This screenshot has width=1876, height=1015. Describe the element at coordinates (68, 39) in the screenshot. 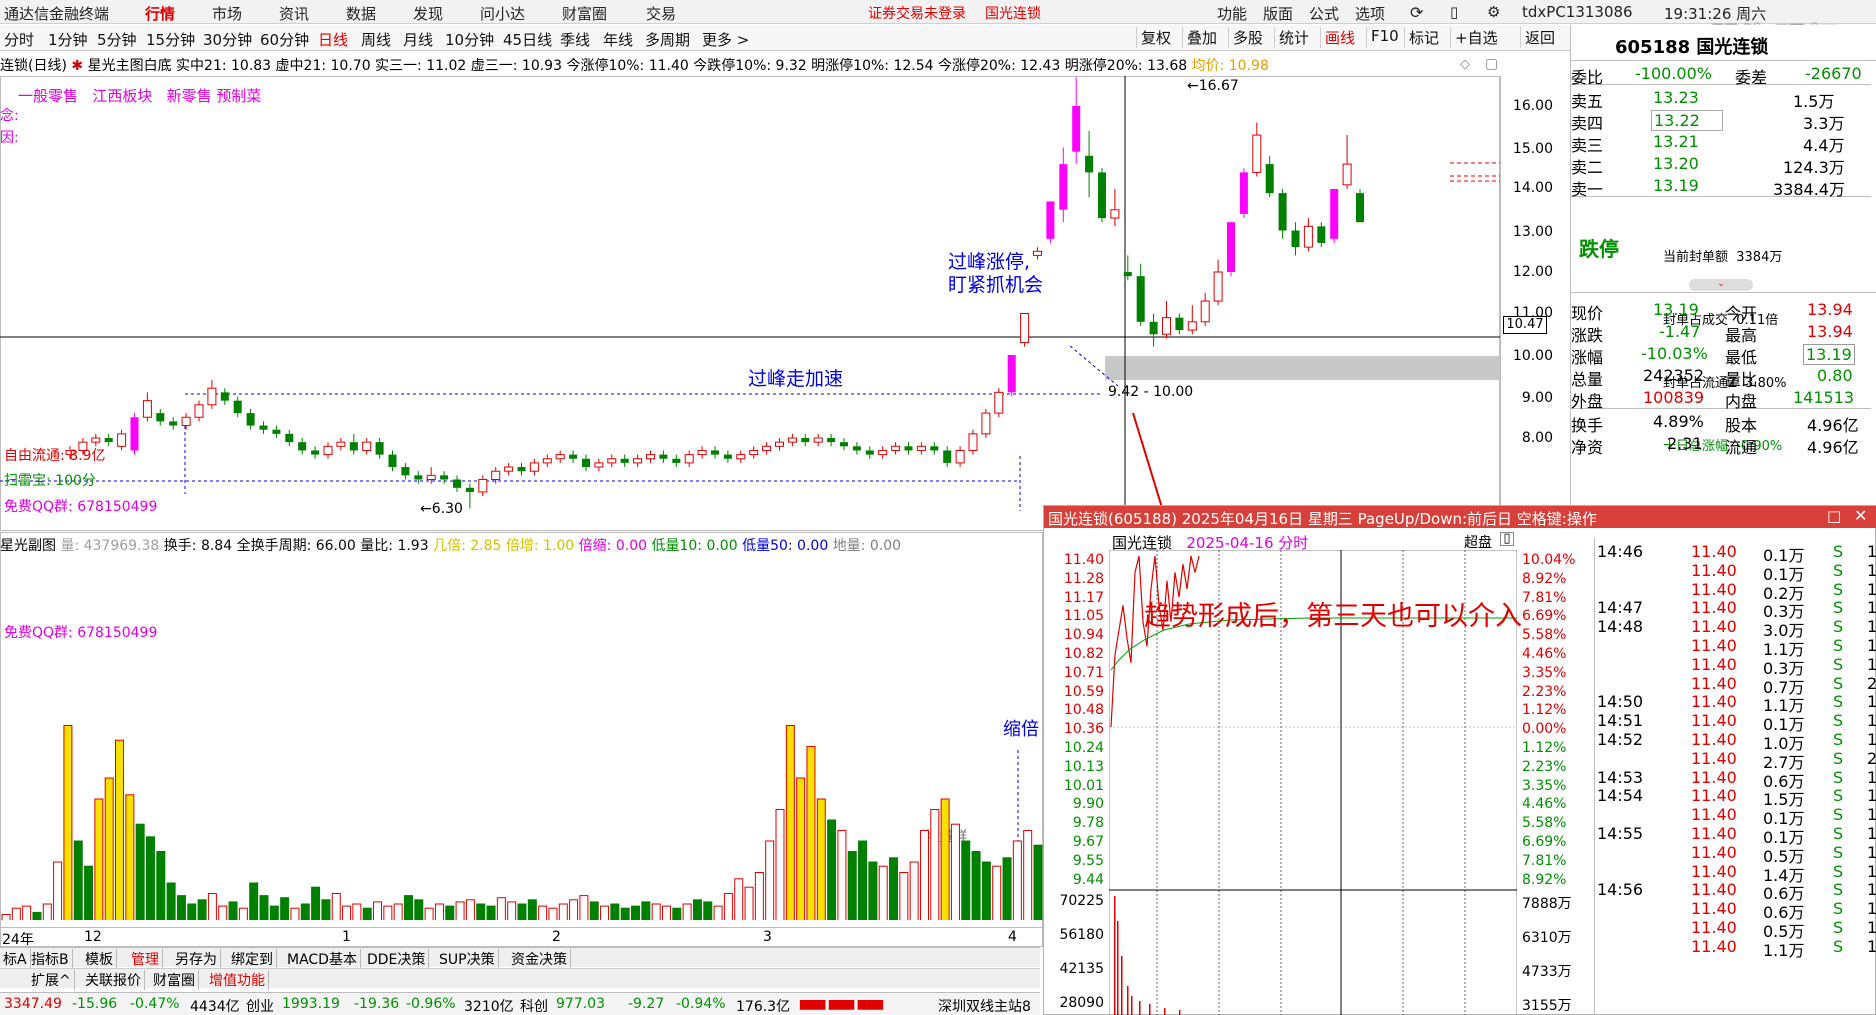

I see `period-1min: 1分钟` at that location.